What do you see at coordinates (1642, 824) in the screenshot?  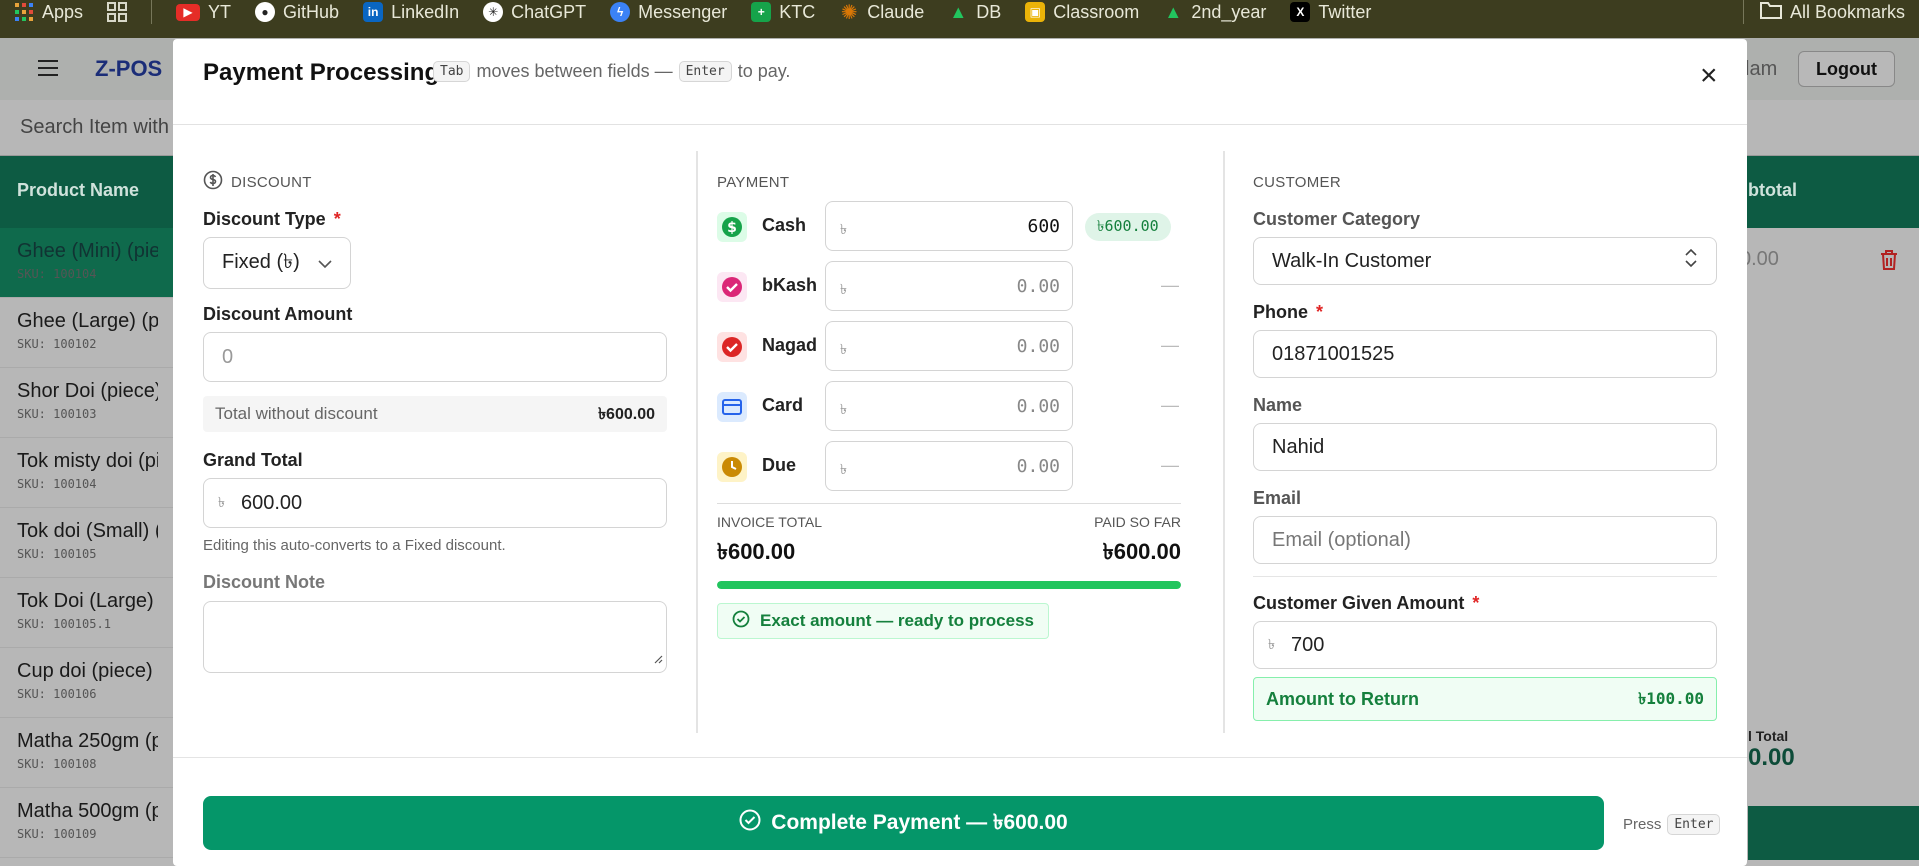 I see `press-label: Press` at bounding box center [1642, 824].